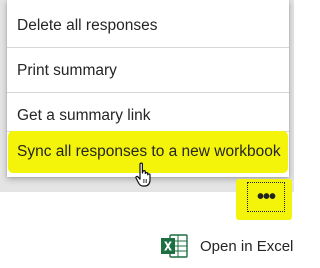 This screenshot has width=320, height=268. I want to click on open-in-excel-link: Open in Excel, so click(226, 246).